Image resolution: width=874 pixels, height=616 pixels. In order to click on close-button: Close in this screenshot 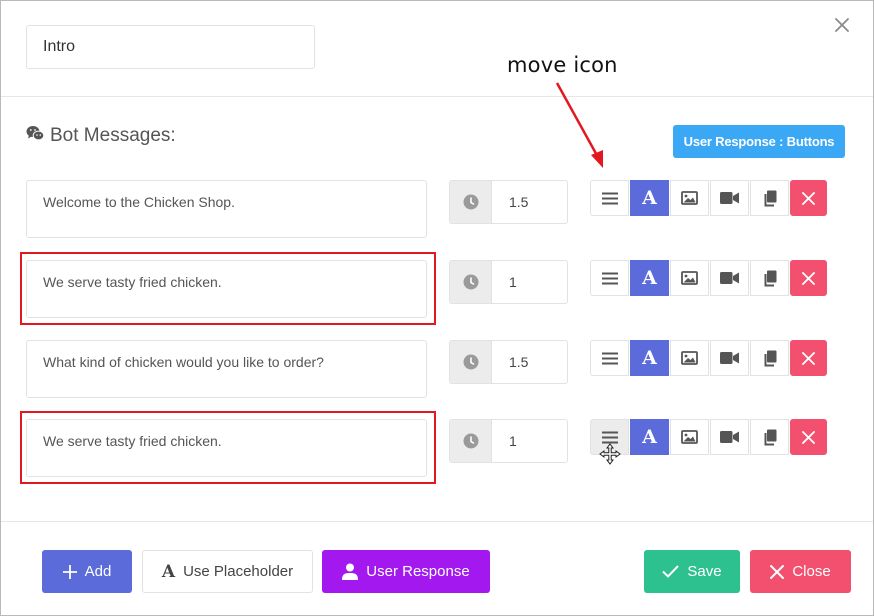, I will do `click(800, 571)`.